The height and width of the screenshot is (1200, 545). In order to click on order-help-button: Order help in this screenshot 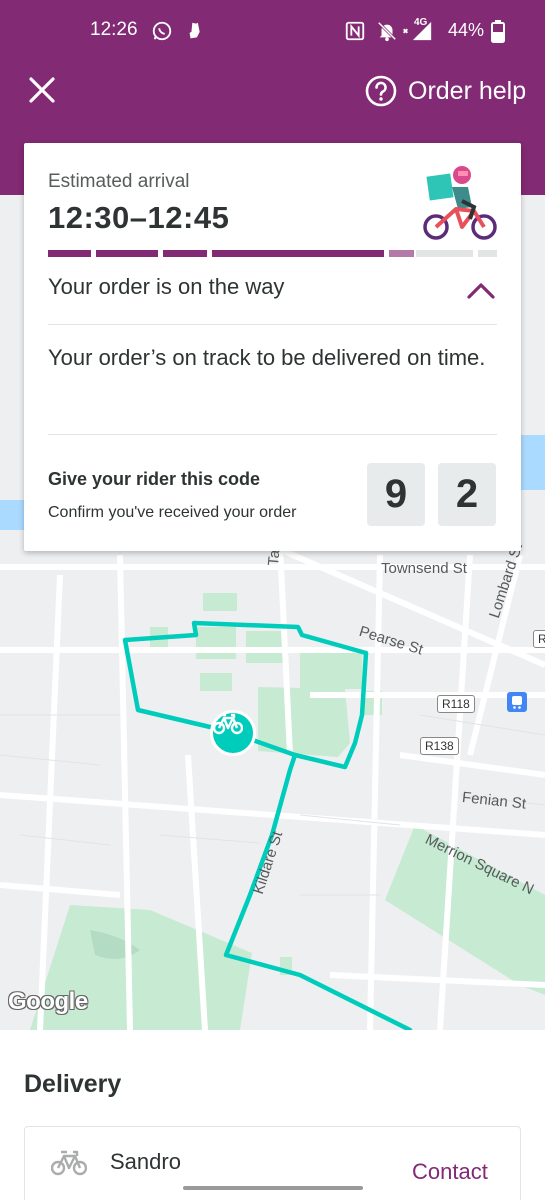, I will do `click(445, 91)`.